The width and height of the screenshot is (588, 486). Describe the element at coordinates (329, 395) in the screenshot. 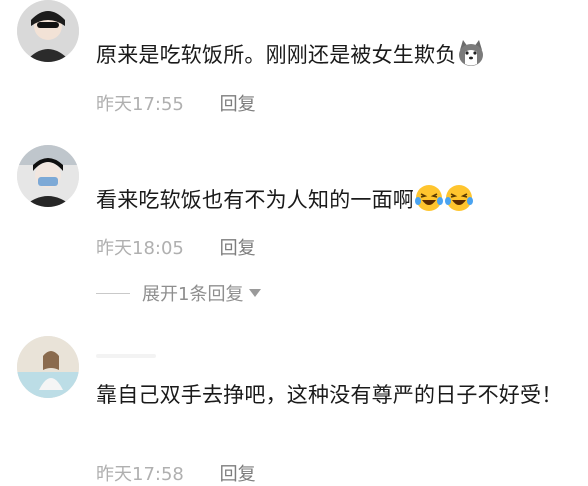

I see `comment-text-content: 靠自己双手去挣吧，这种没有尊严的日子不好受！` at that location.